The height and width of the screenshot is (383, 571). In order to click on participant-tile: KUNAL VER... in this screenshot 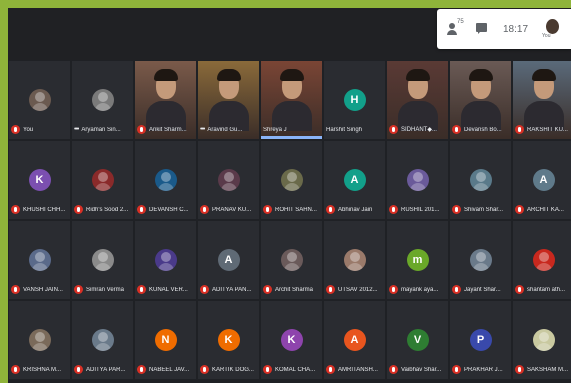, I will do `click(165, 260)`.